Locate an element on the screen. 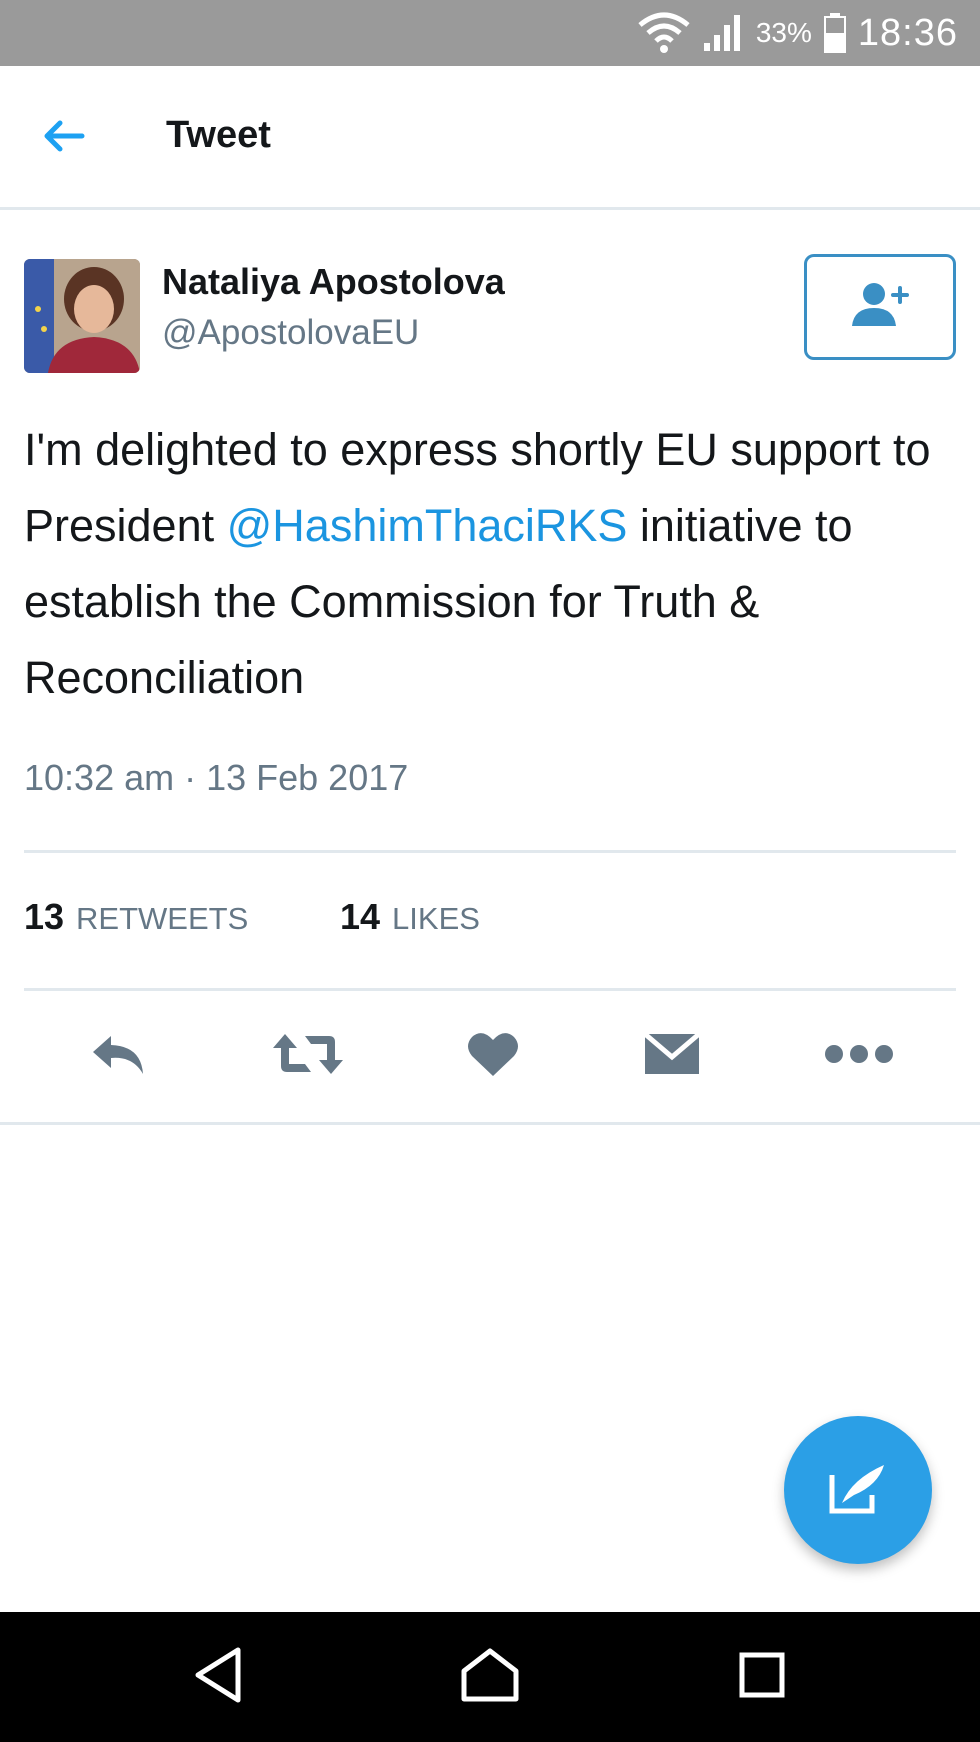 The image size is (980, 1742). tweet-action-bar is located at coordinates (490, 1056).